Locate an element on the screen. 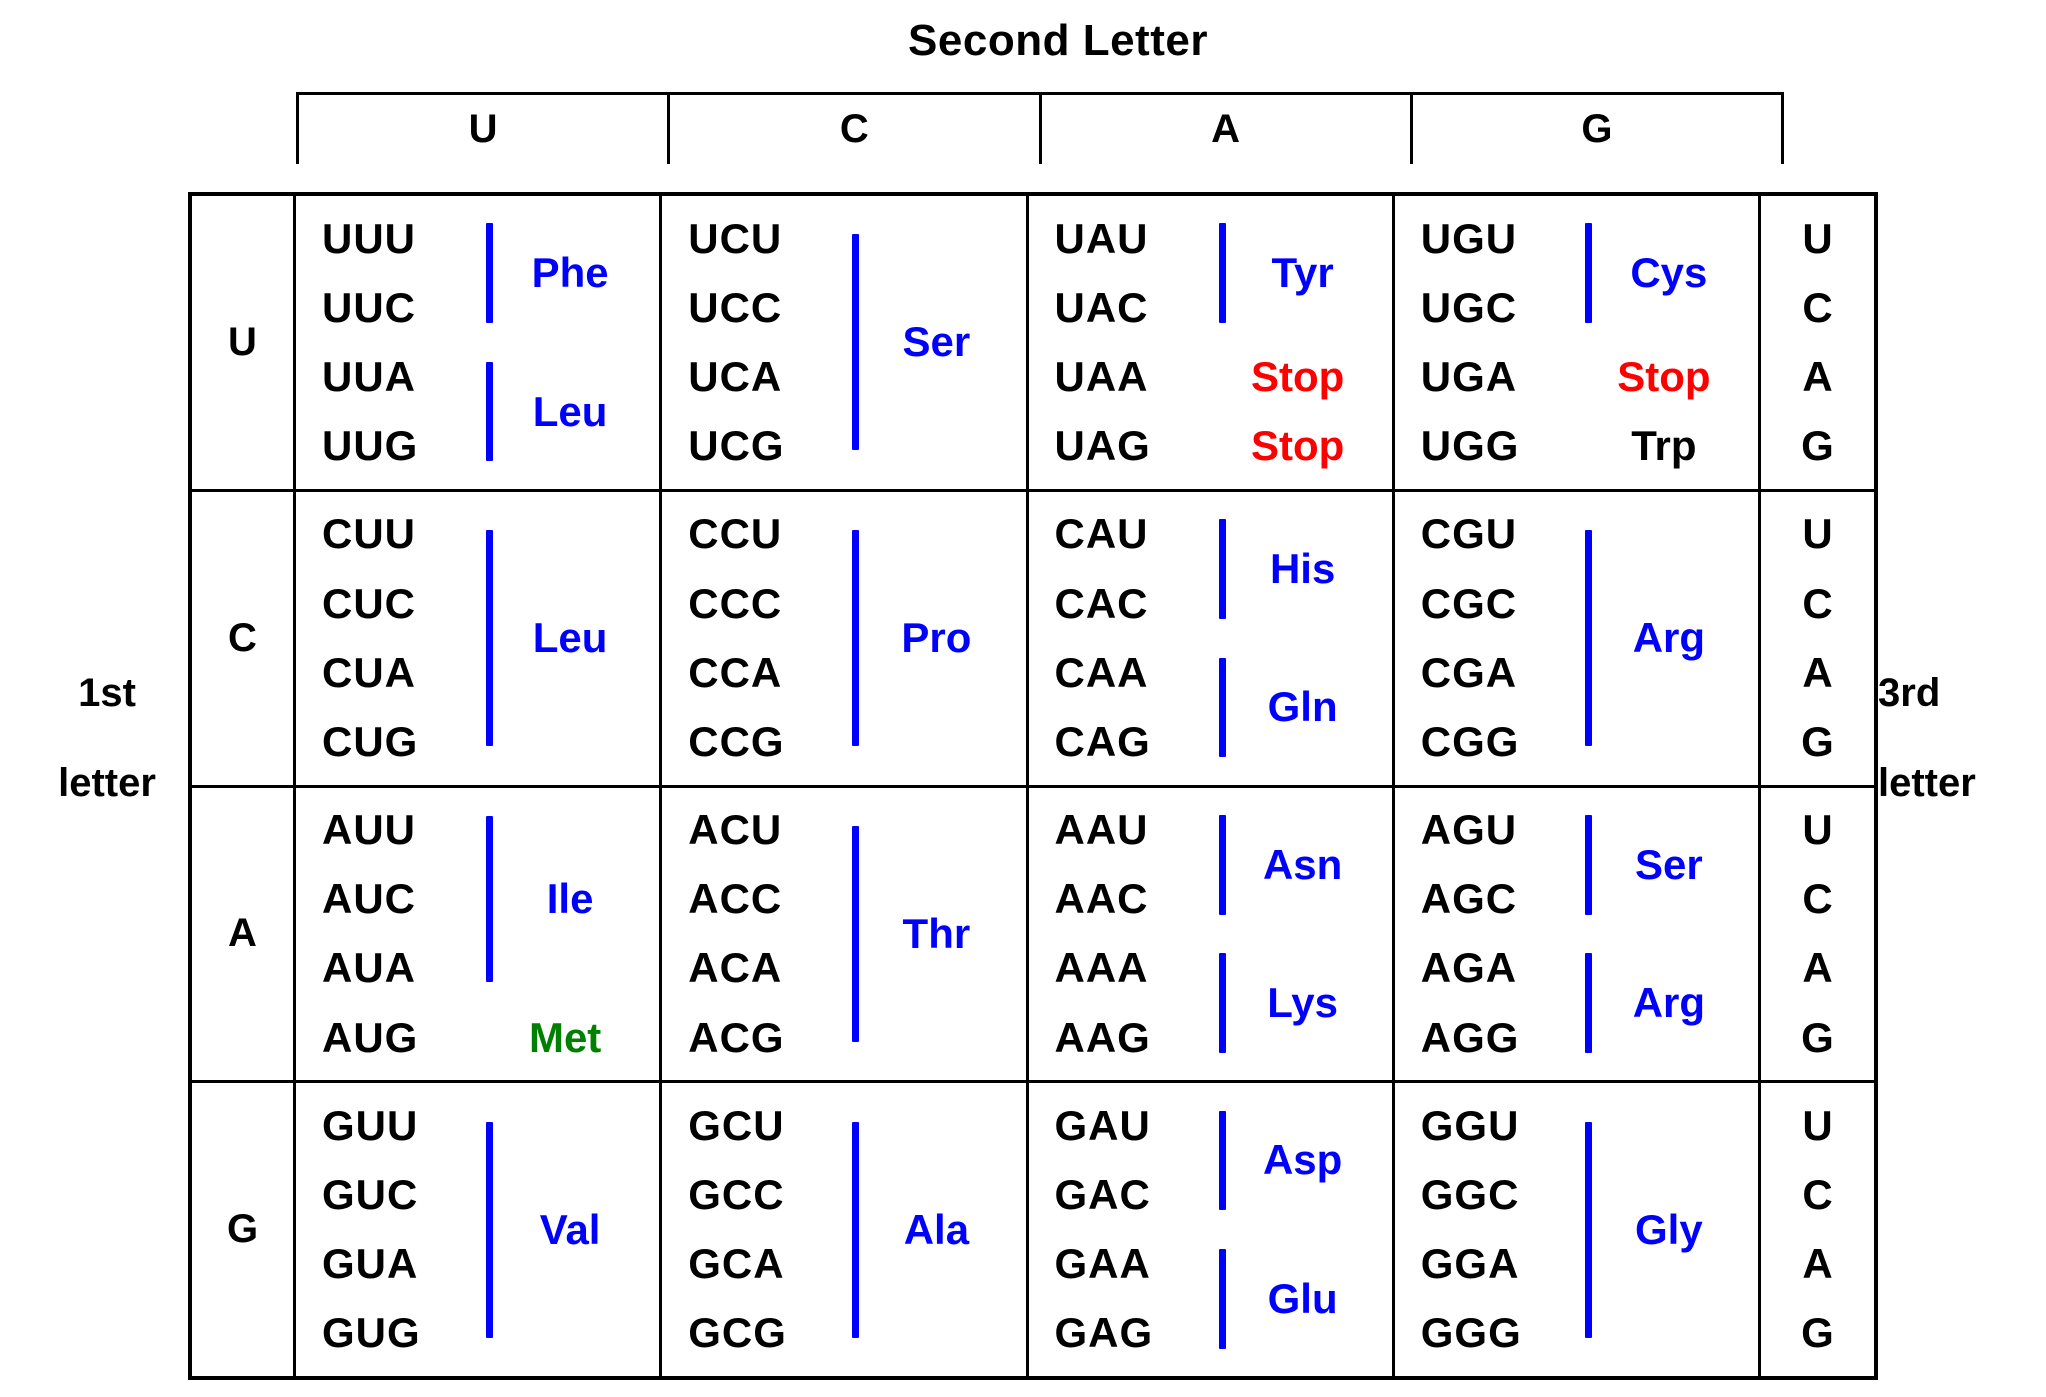 The width and height of the screenshot is (2046, 1397). codon: UUC is located at coordinates (369, 307).